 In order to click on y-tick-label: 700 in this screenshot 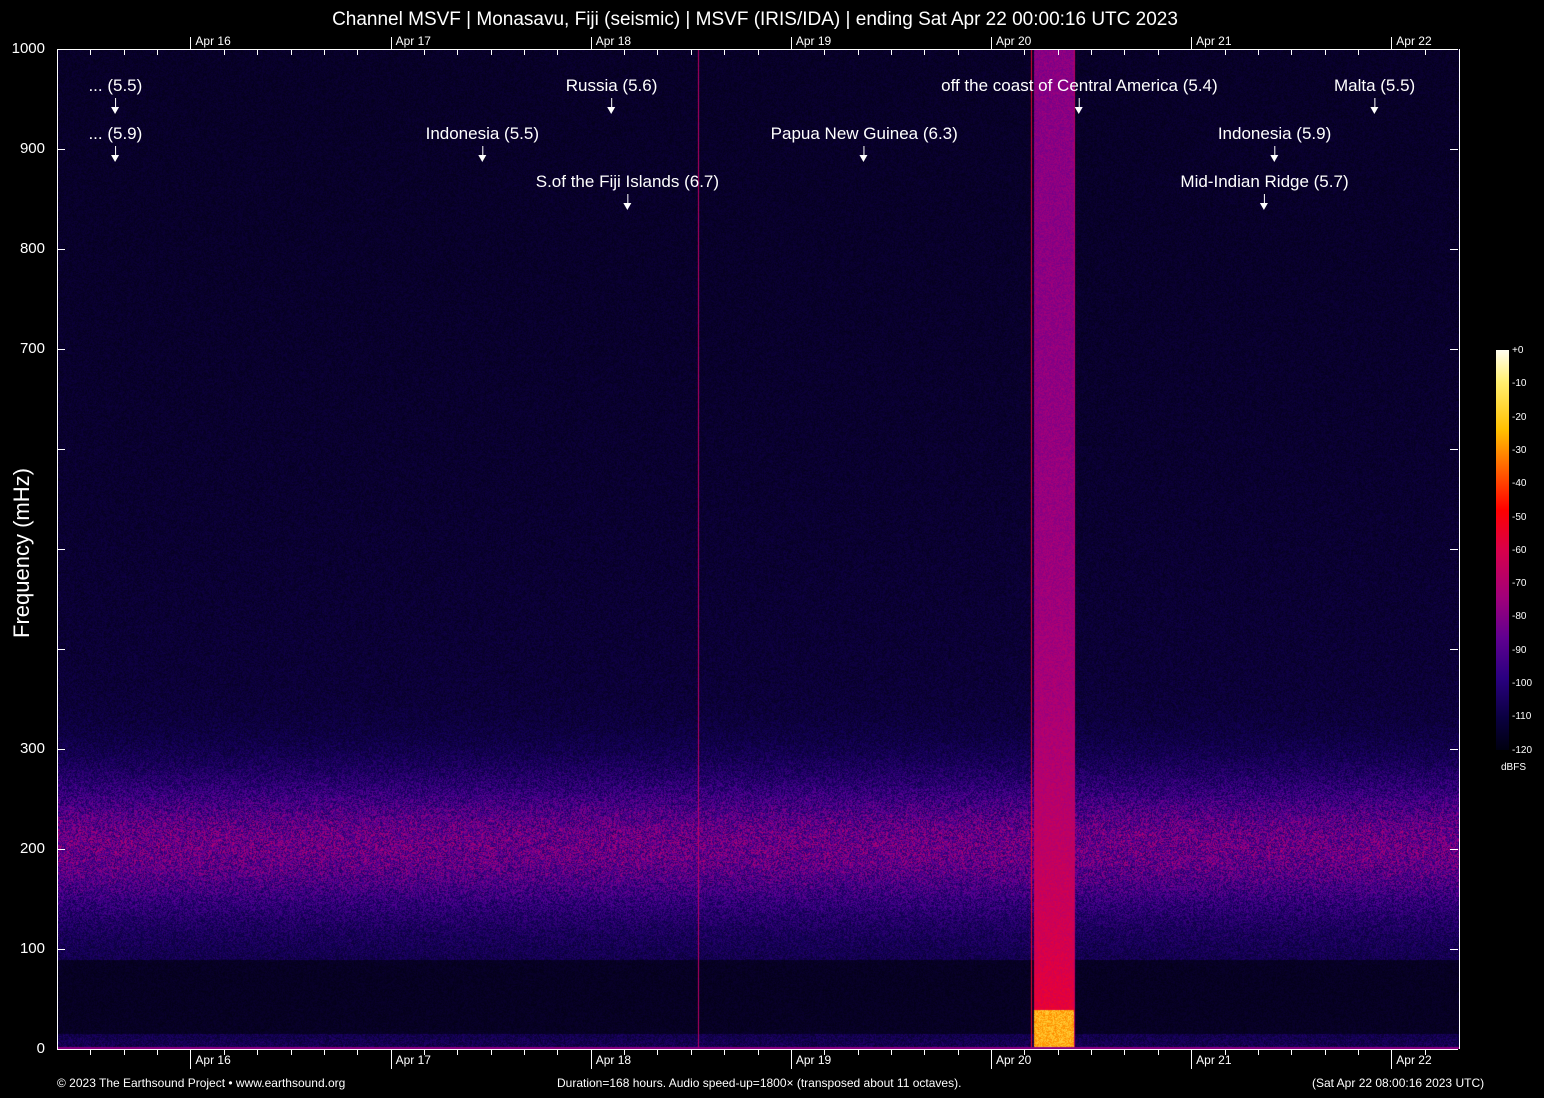, I will do `click(32, 348)`.